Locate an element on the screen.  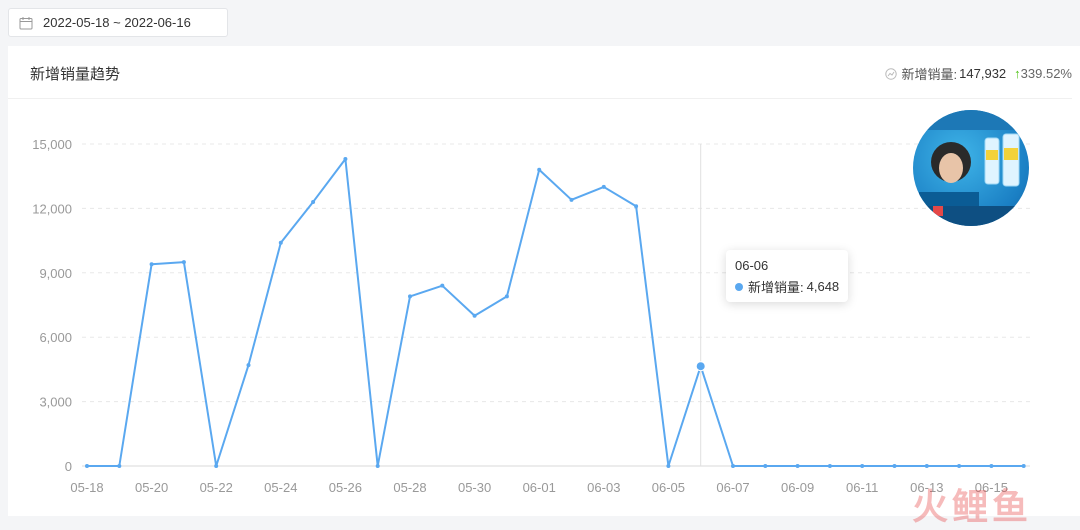
x-tick-label: 06-03 is located at coordinates (603, 487).